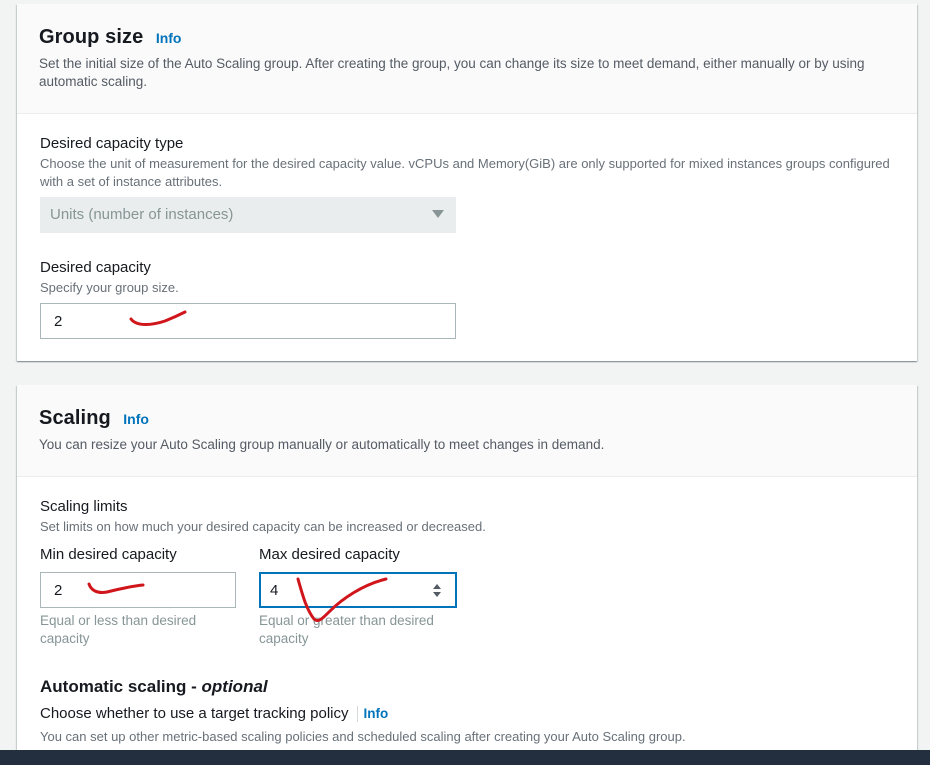  I want to click on desired-capacity-label: Desired capacity, so click(95, 267).